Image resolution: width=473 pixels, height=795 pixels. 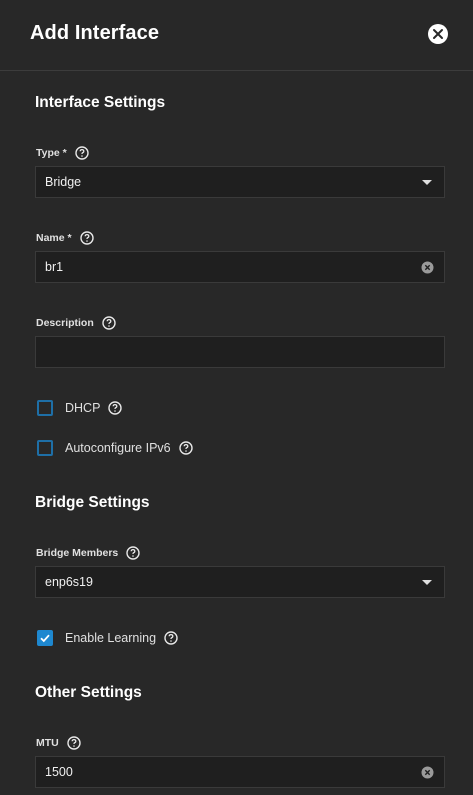 What do you see at coordinates (100, 102) in the screenshot?
I see `interface-settings-heading: Interface Settings` at bounding box center [100, 102].